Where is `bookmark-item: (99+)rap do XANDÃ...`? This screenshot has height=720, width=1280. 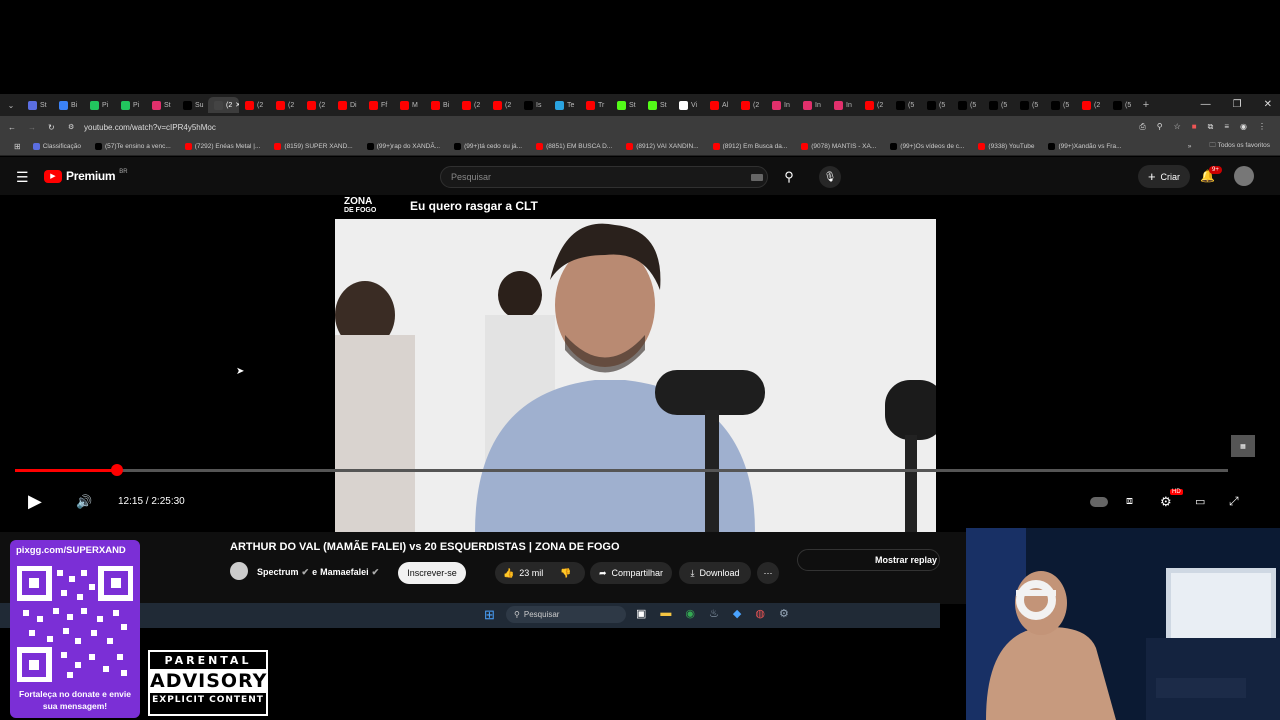
bookmark-item: (99+)rap do XANDÃ... is located at coordinates (403, 146).